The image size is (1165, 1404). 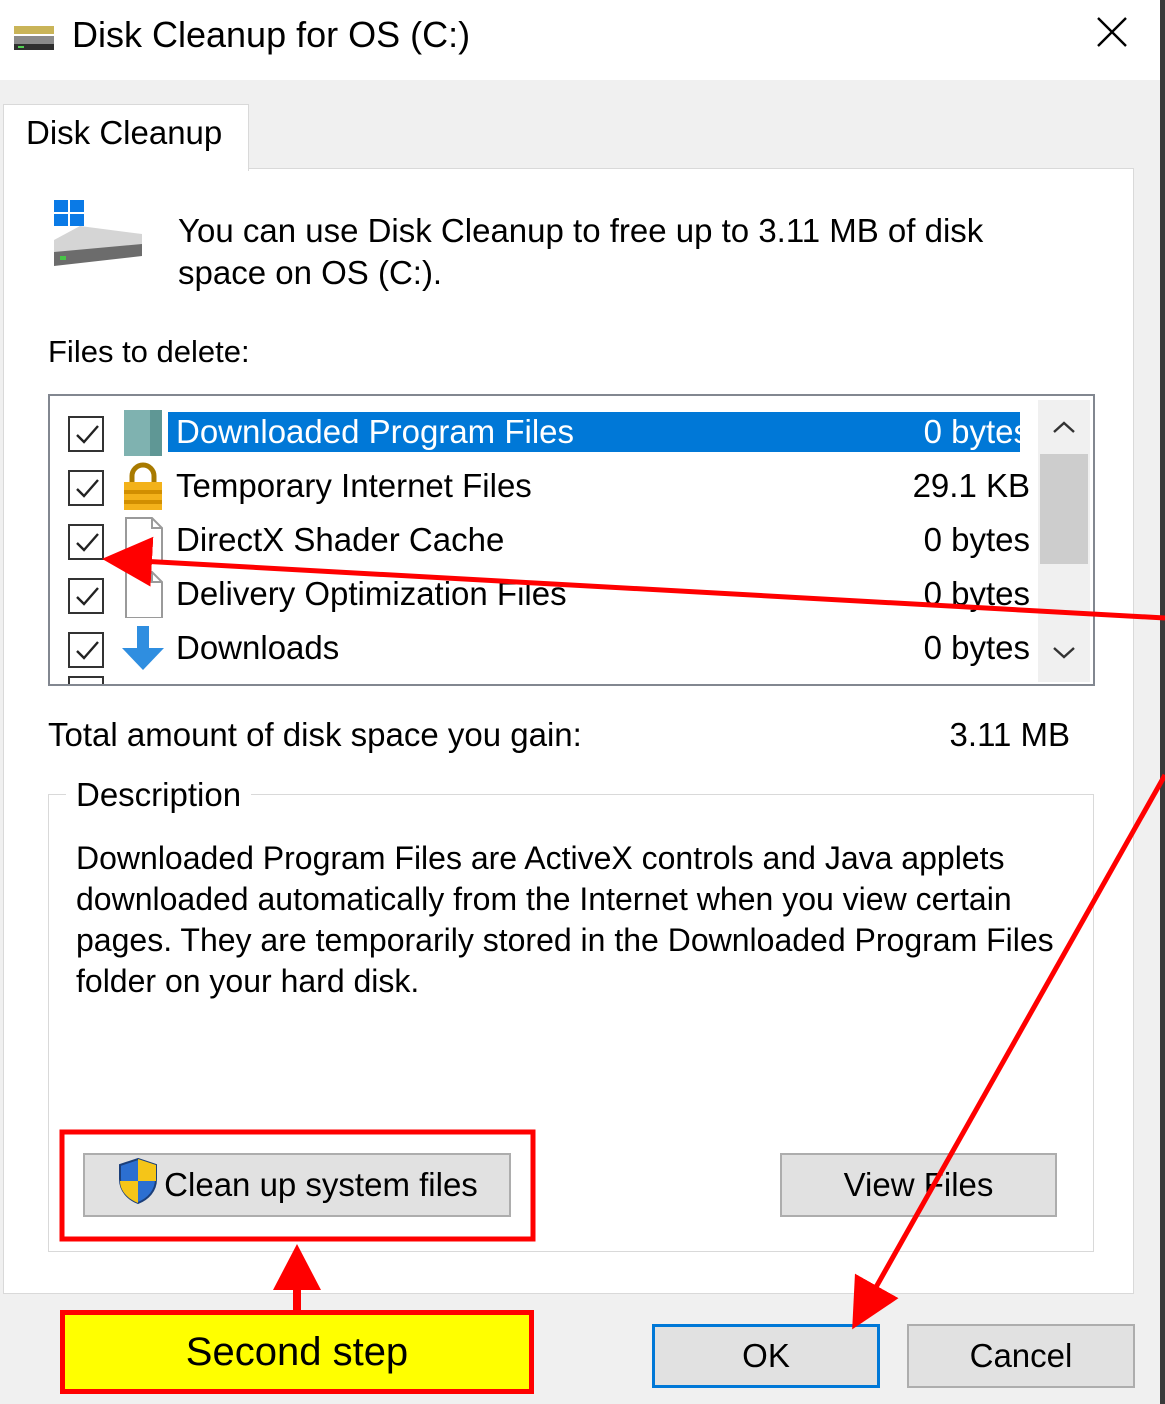 What do you see at coordinates (594, 432) in the screenshot?
I see `list-item-label: Downloaded Program Files` at bounding box center [594, 432].